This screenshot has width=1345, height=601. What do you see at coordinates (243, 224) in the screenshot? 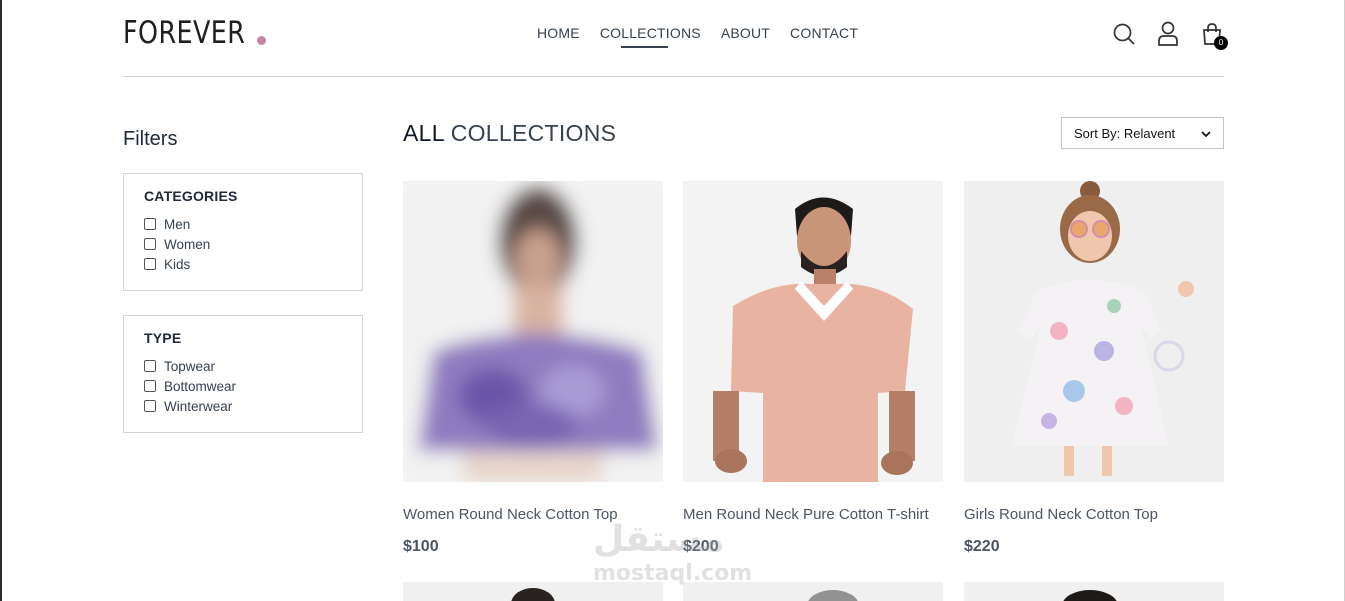
I see `filter-option-men: Men` at bounding box center [243, 224].